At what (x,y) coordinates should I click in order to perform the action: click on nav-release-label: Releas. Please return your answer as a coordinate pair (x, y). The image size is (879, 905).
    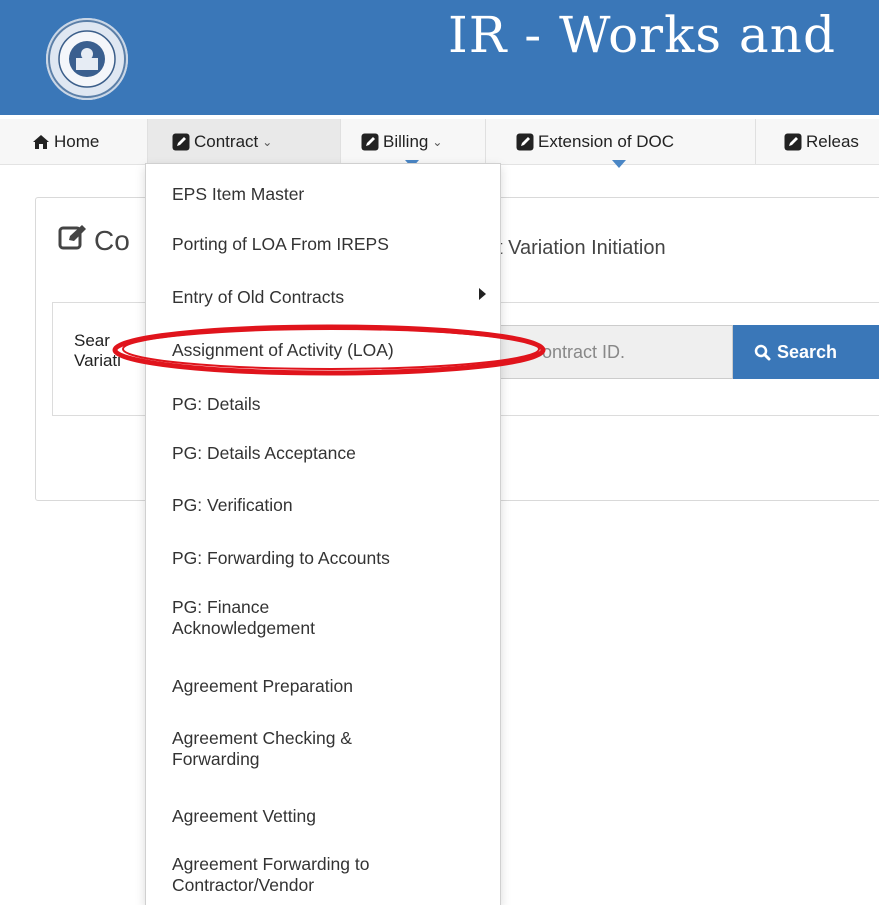
    Looking at the image, I should click on (832, 141).